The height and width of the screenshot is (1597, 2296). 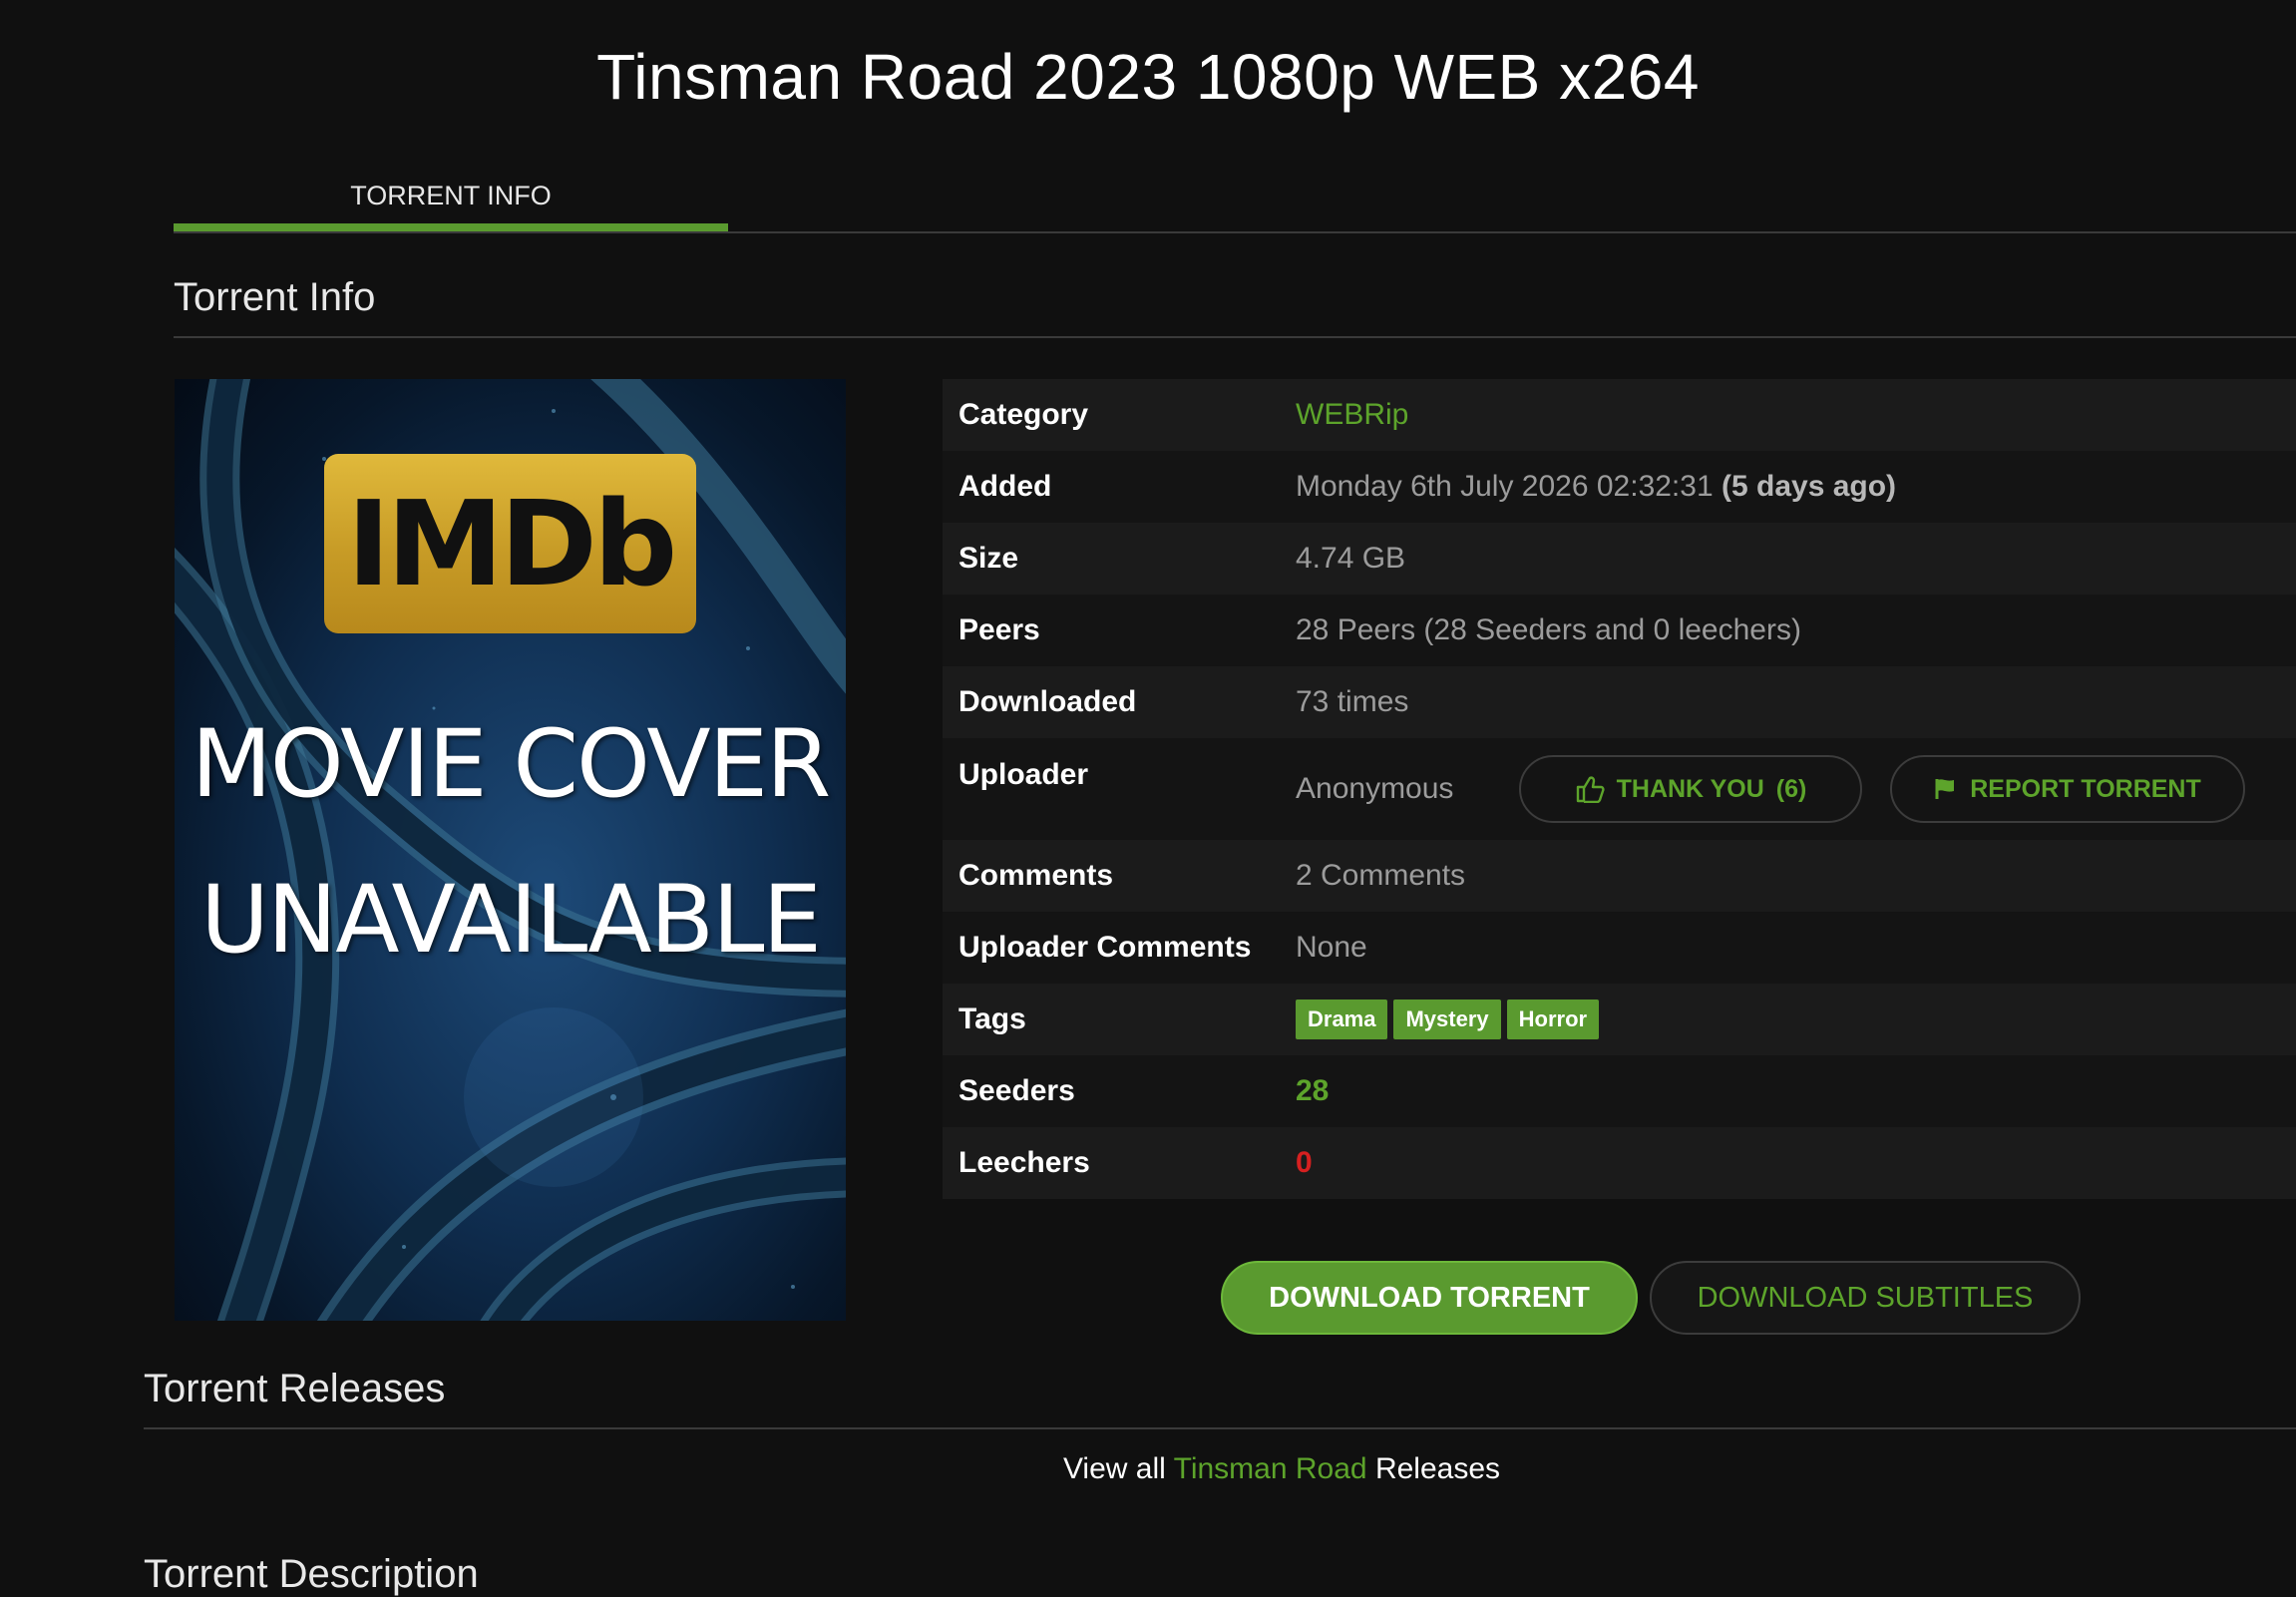 I want to click on info-label: Added, so click(x=1005, y=487).